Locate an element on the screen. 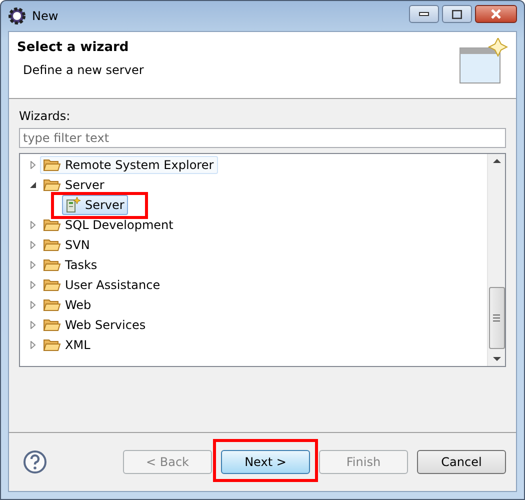  page-title: Select a wizard is located at coordinates (73, 47).